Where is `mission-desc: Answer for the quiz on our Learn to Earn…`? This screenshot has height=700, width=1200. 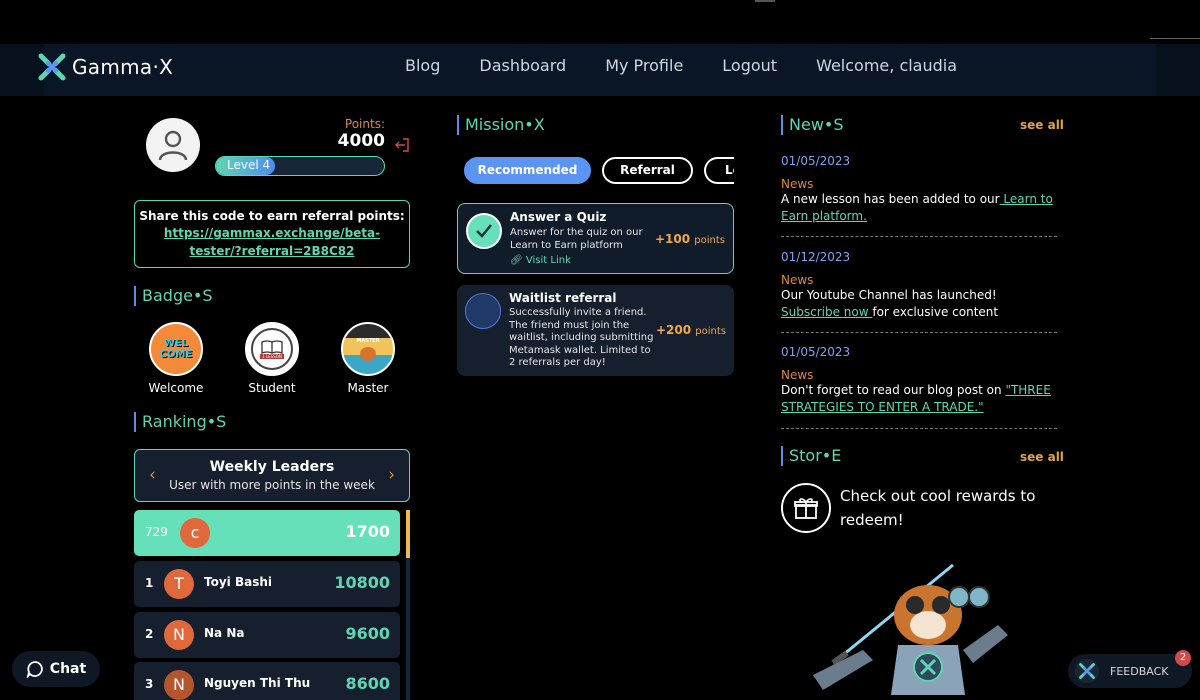
mission-desc: Answer for the quiz on our Learn to Earn… is located at coordinates (576, 239).